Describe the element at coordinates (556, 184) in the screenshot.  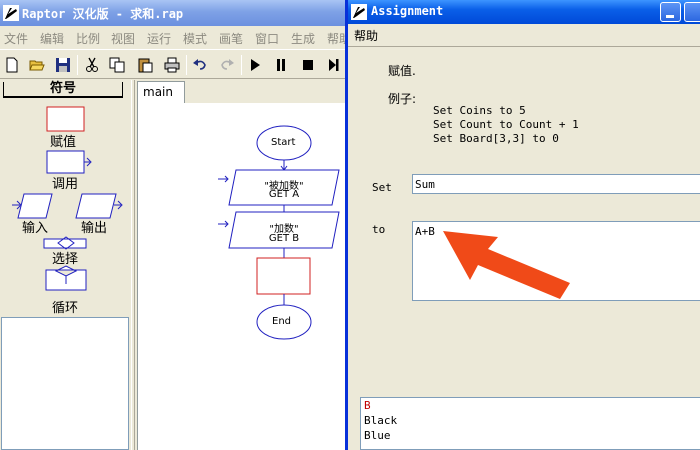
I see `set-variable-field: Sum` at that location.